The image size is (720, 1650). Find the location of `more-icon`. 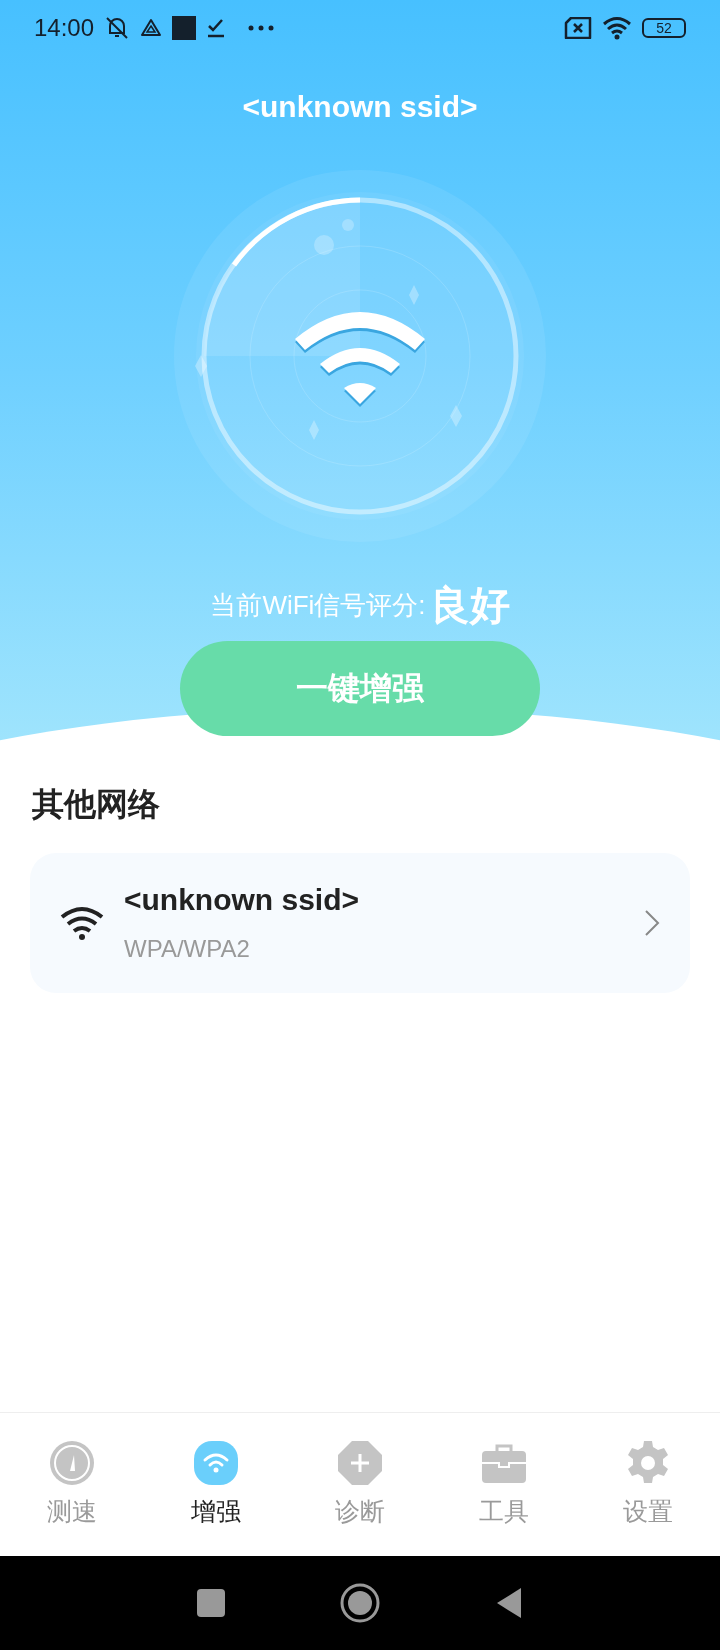

more-icon is located at coordinates (261, 27).